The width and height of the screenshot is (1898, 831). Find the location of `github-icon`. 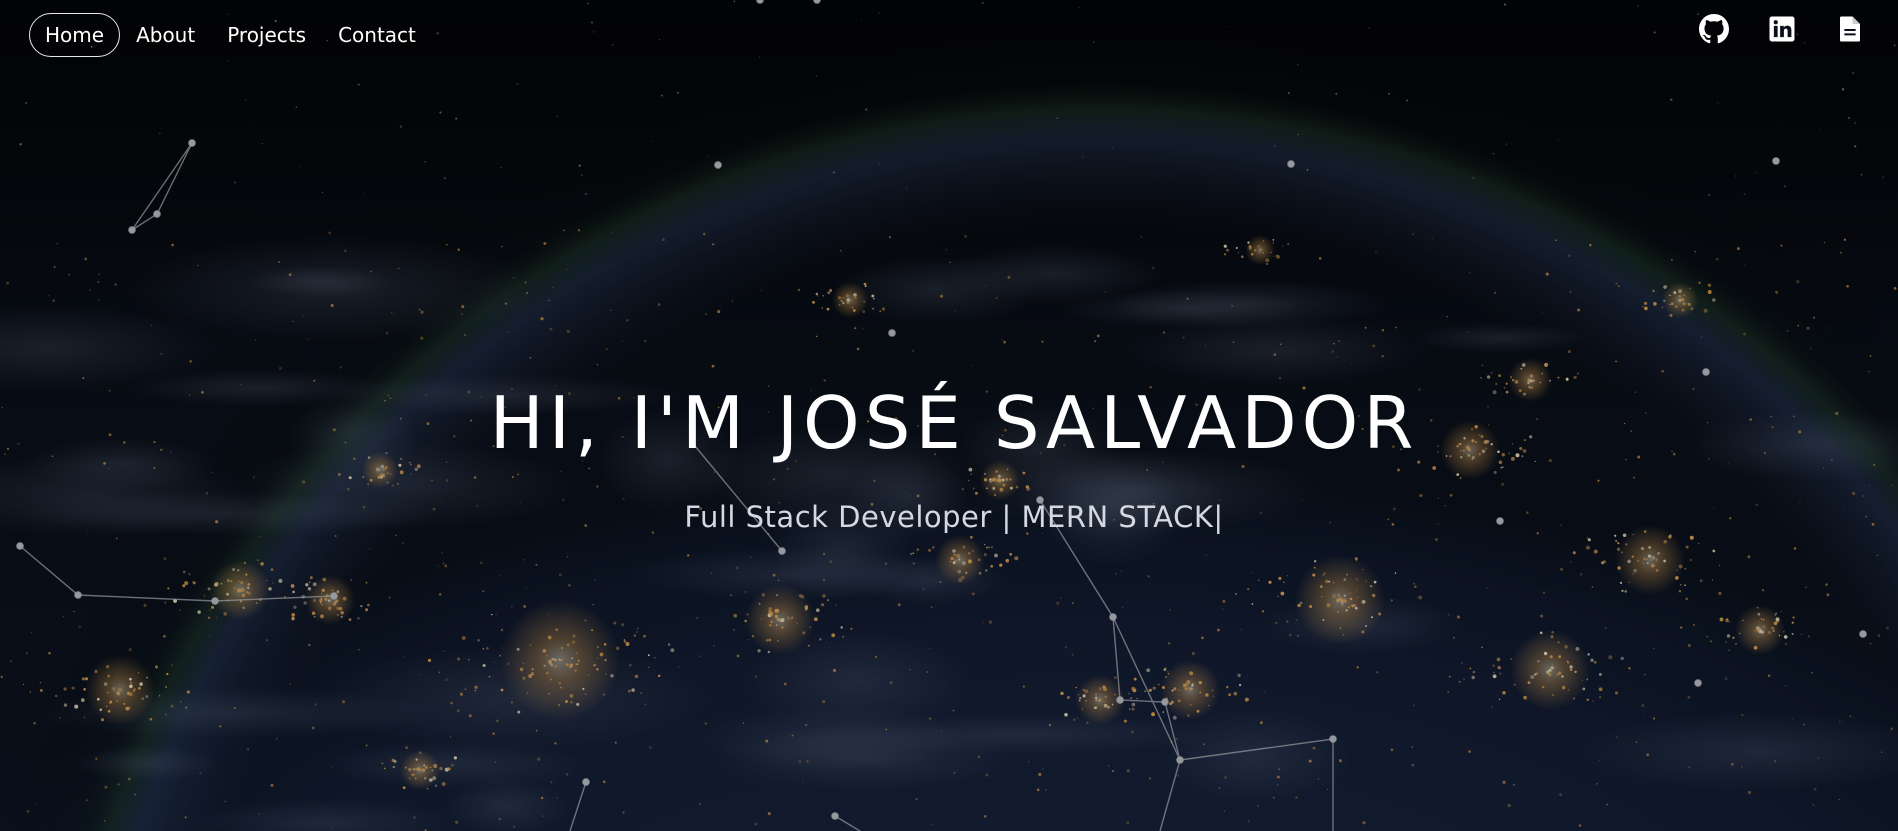

github-icon is located at coordinates (1714, 29).